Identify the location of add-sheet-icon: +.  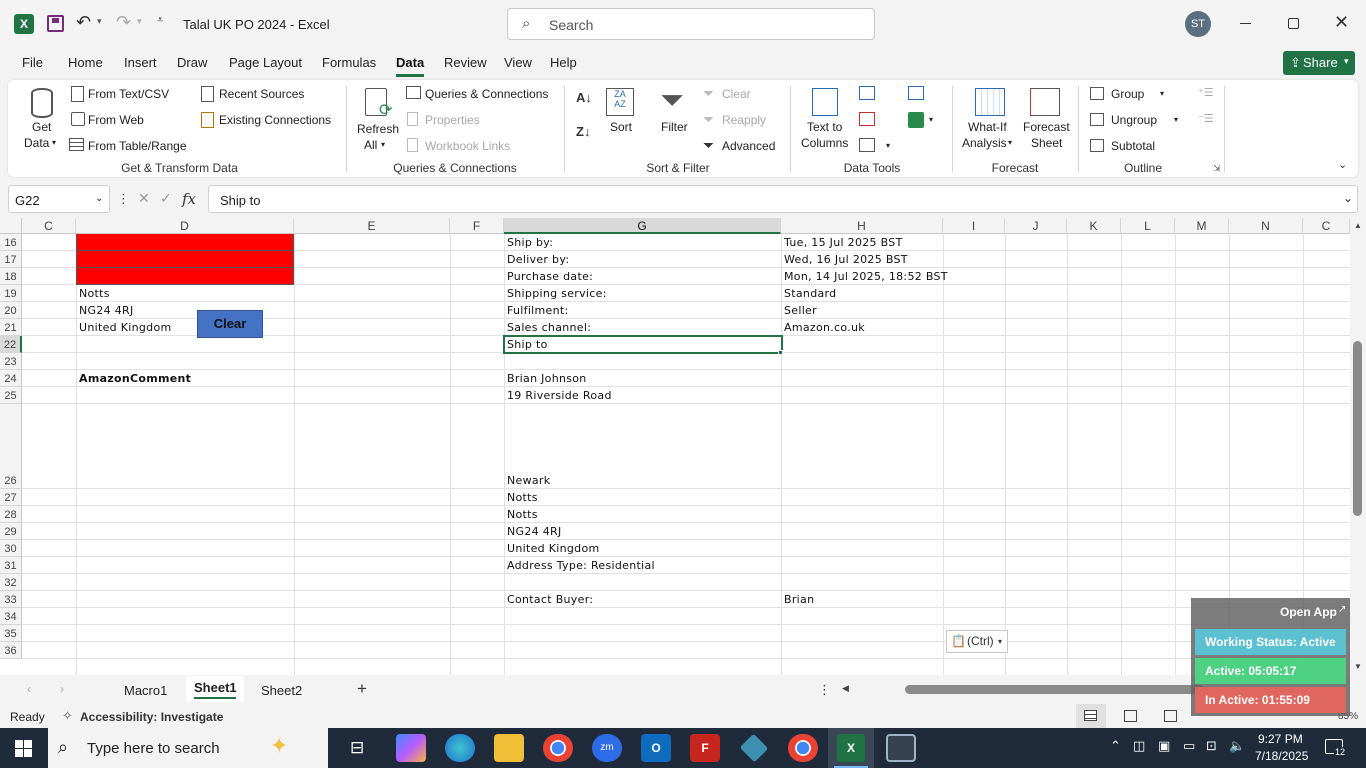
(362, 689).